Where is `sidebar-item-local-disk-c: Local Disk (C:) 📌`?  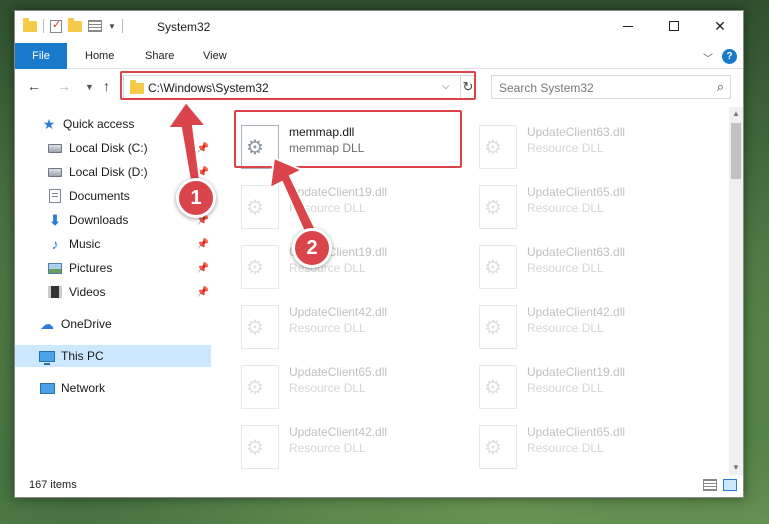 sidebar-item-local-disk-c: Local Disk (C:) 📌 is located at coordinates (129, 148).